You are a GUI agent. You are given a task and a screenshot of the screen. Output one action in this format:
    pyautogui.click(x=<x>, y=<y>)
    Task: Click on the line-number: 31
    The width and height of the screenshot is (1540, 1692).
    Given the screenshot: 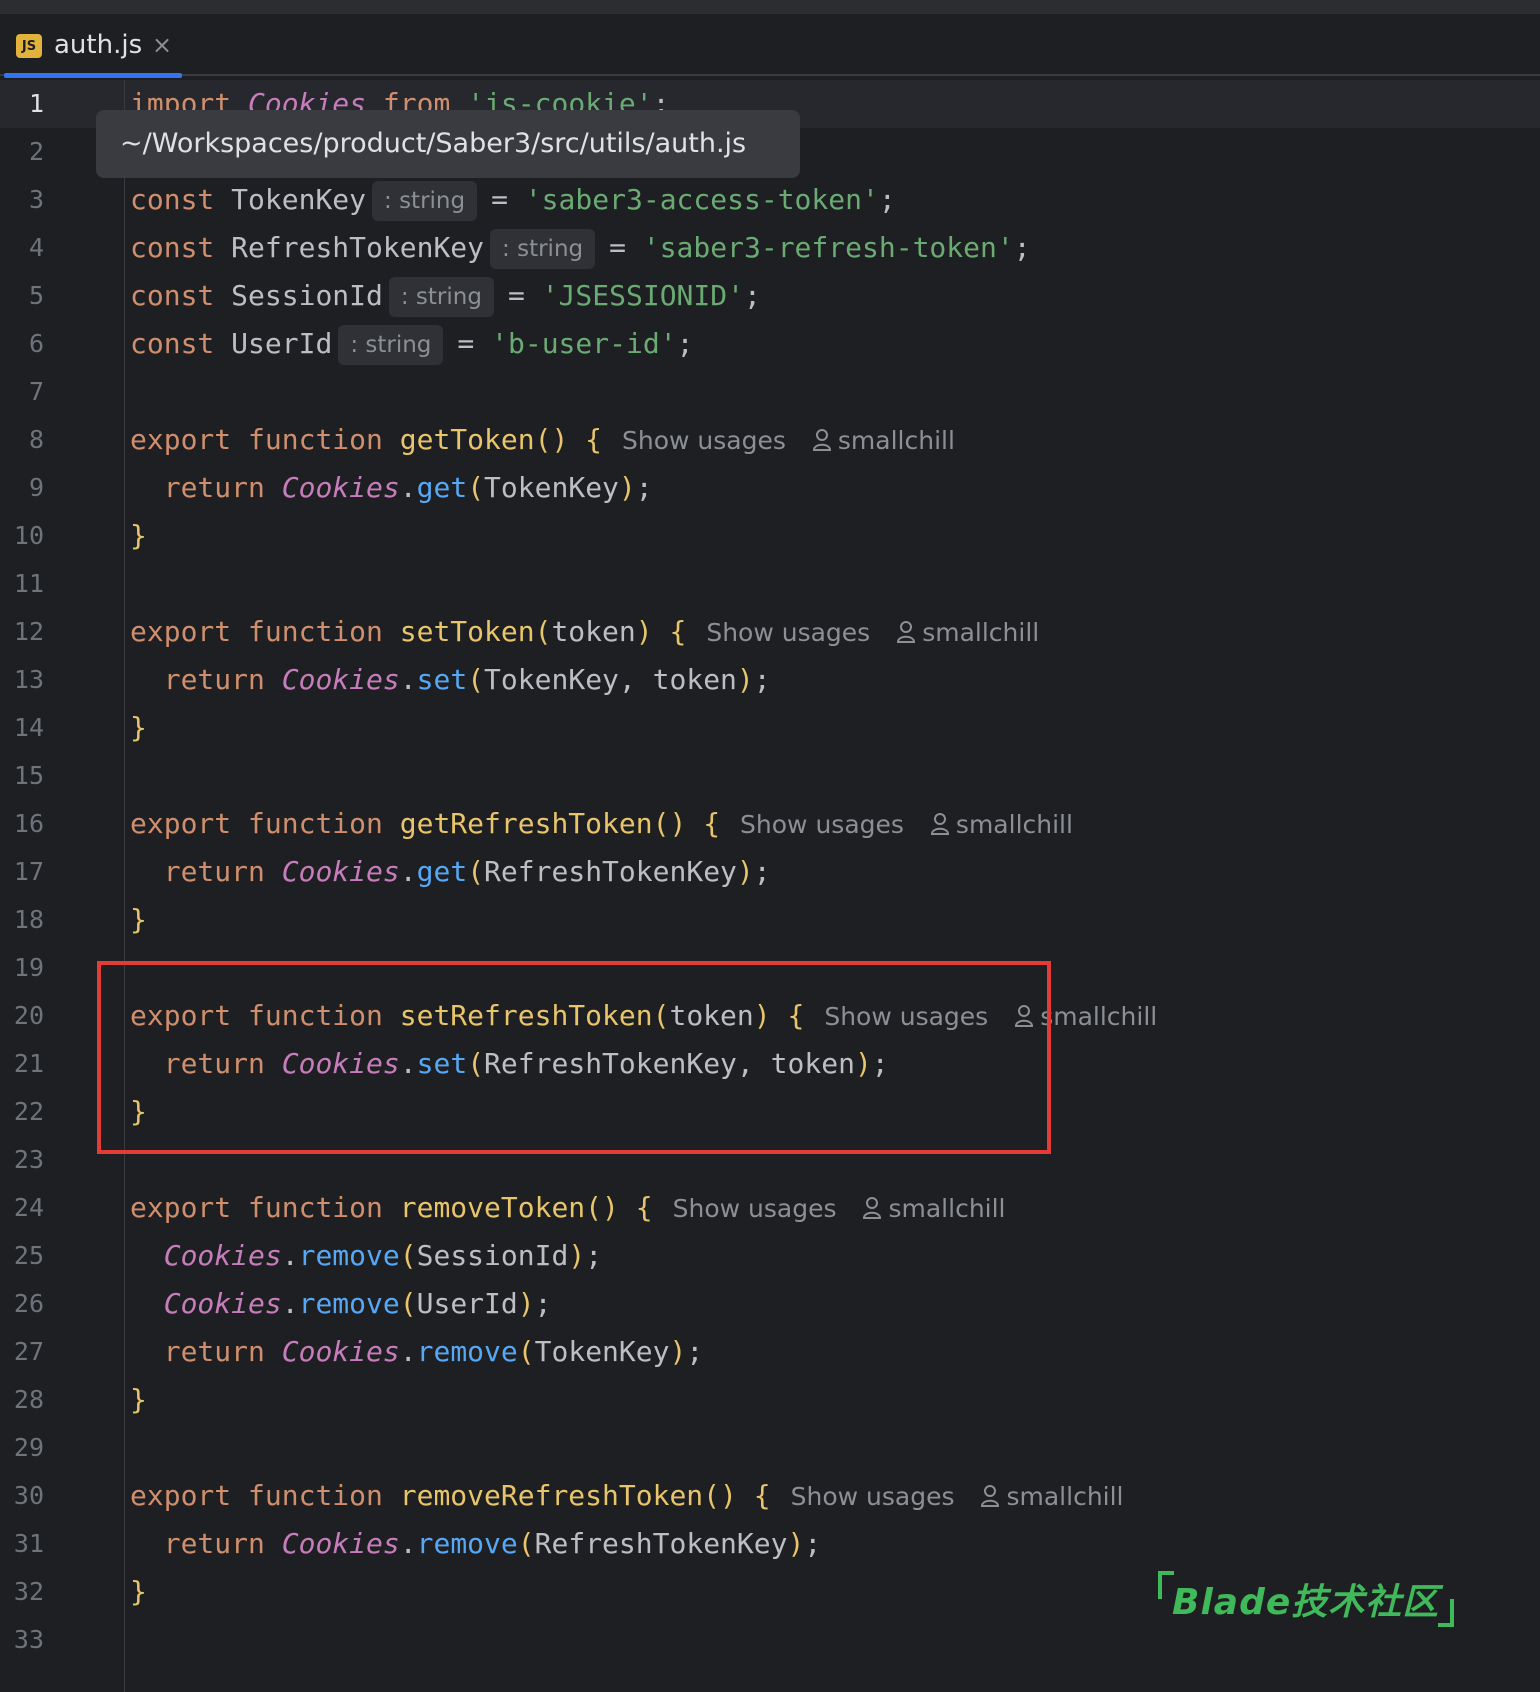 What is the action you would take?
    pyautogui.click(x=28, y=1543)
    